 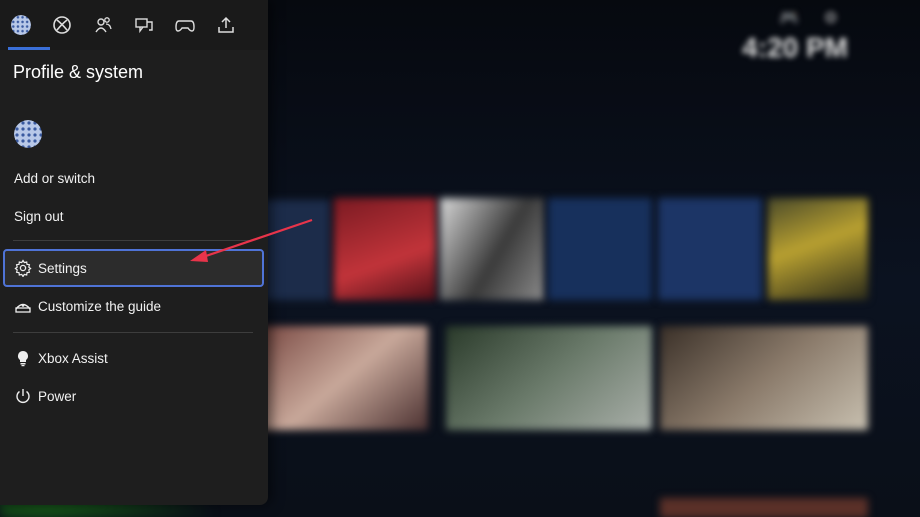 I want to click on tab-controller, so click(x=184, y=25).